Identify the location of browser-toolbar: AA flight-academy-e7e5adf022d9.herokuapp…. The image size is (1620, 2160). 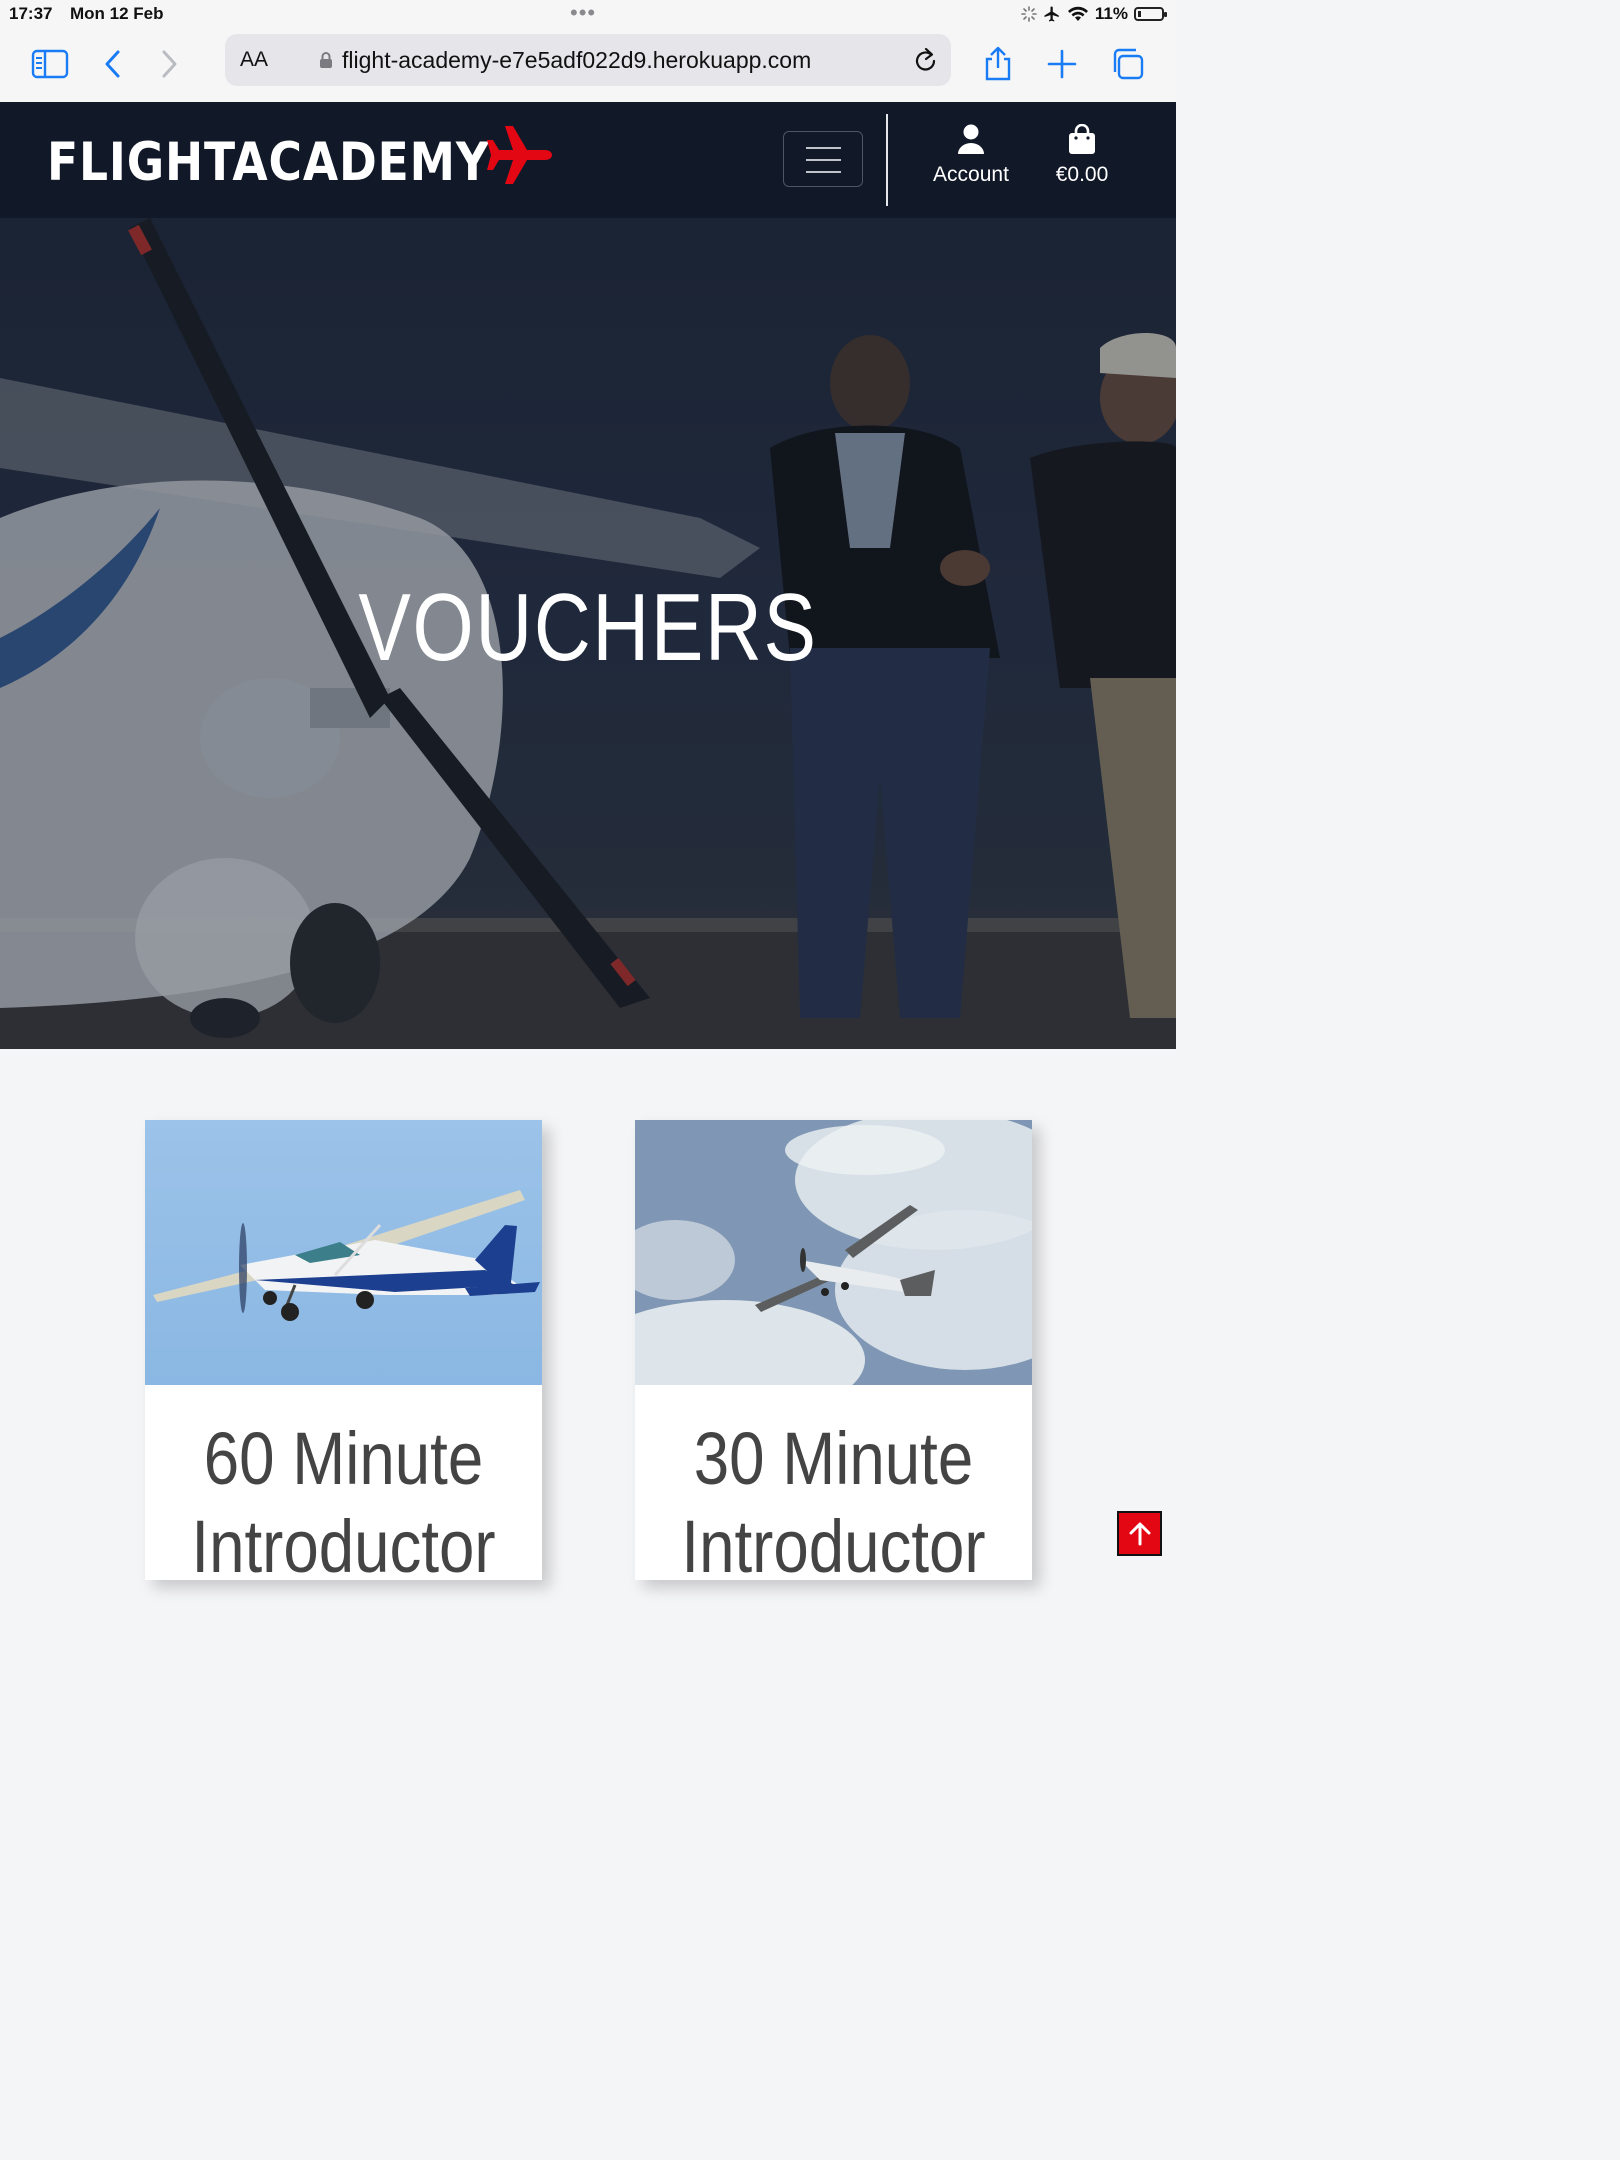
(588, 66).